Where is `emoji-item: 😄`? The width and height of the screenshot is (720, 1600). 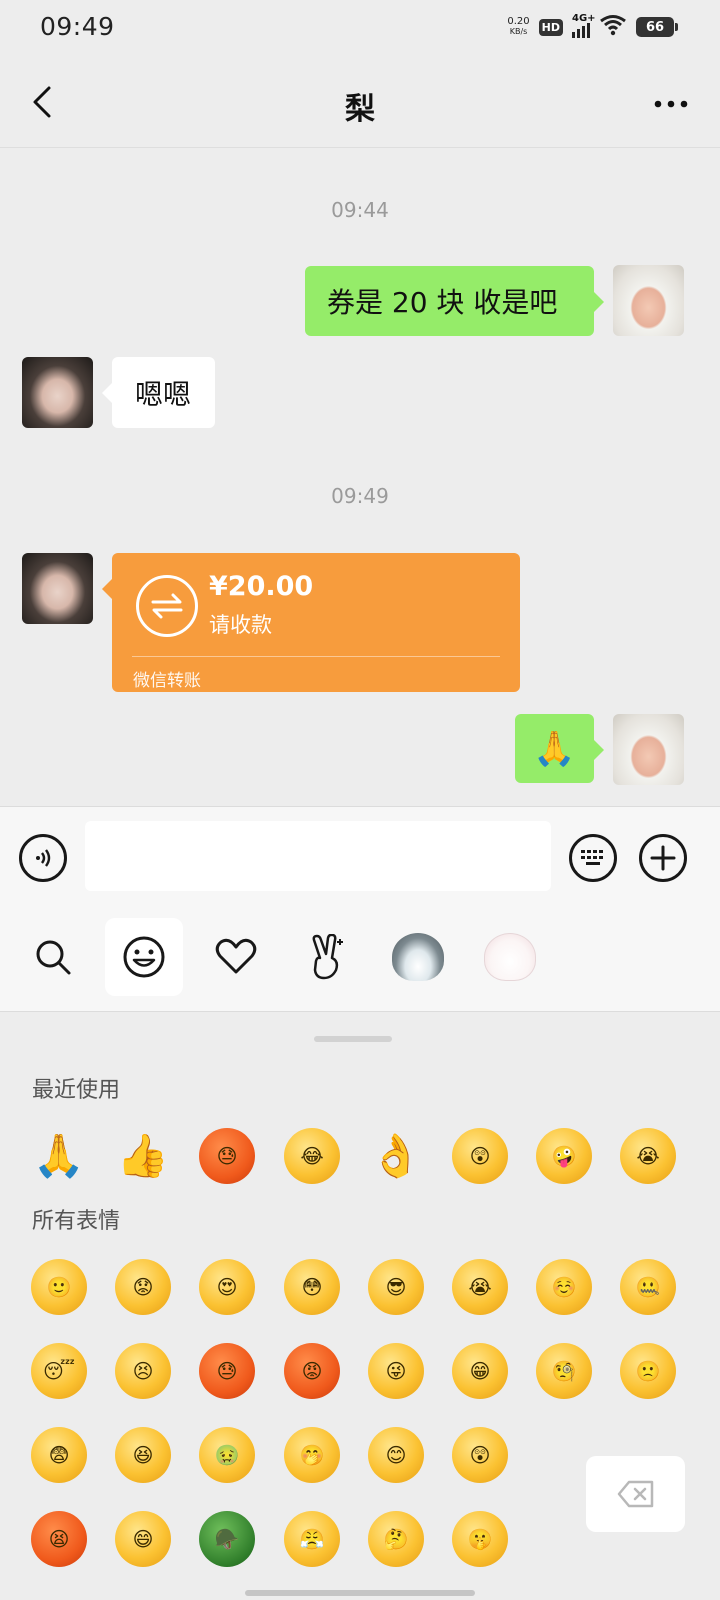
emoji-item: 😄 is located at coordinates (143, 1539).